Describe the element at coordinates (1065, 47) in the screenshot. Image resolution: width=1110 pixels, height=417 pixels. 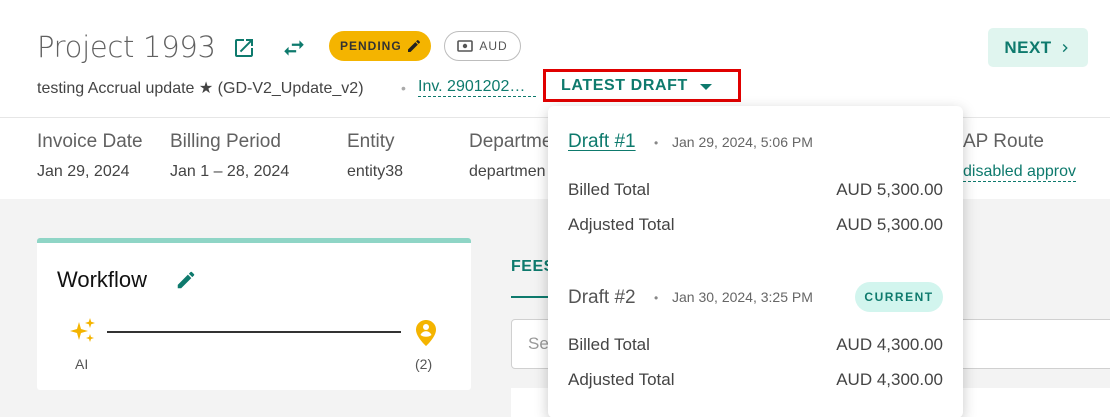
I see `chevron-right-icon` at that location.